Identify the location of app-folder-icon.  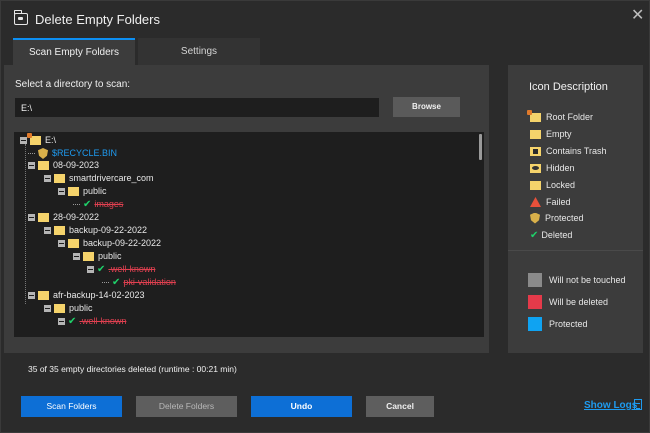
(20, 17).